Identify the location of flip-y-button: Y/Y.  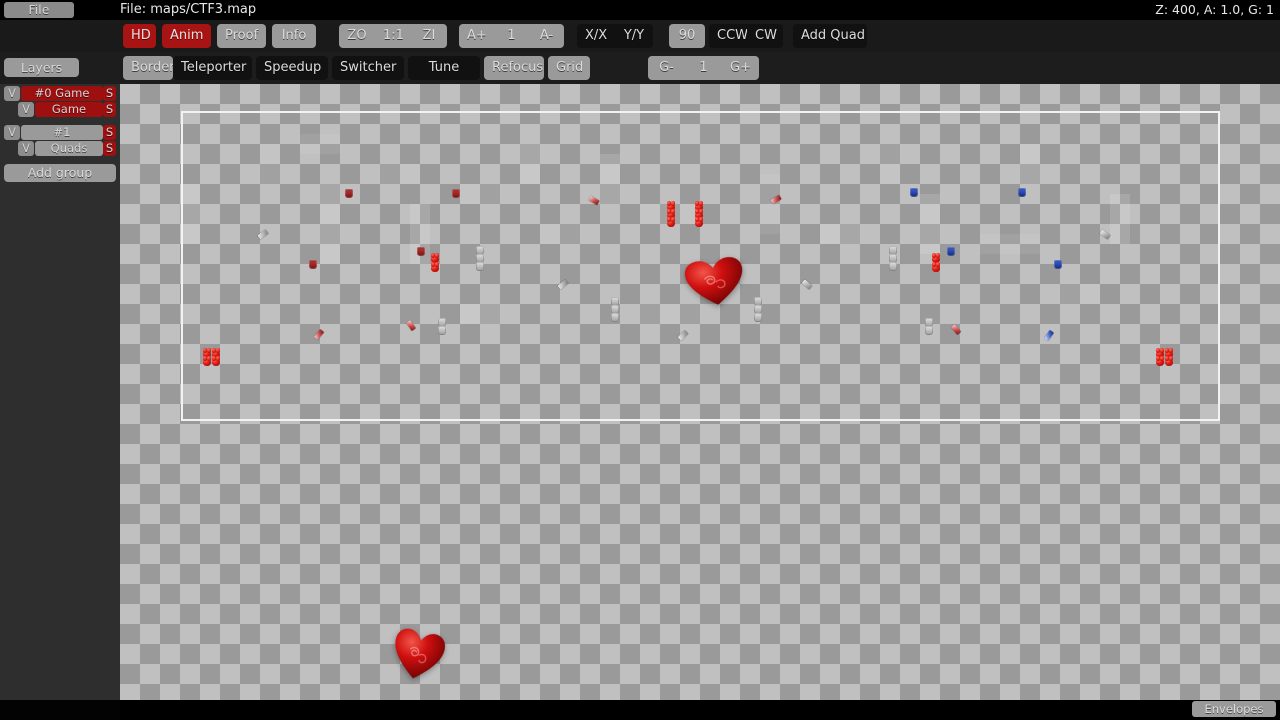
(634, 36).